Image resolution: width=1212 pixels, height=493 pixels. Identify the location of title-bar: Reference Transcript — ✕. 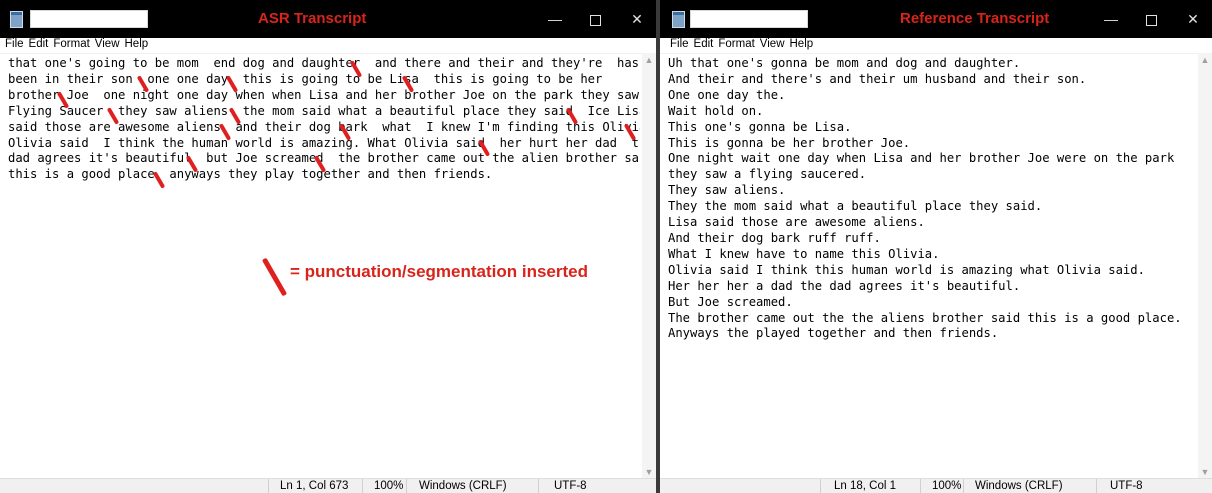
(936, 19).